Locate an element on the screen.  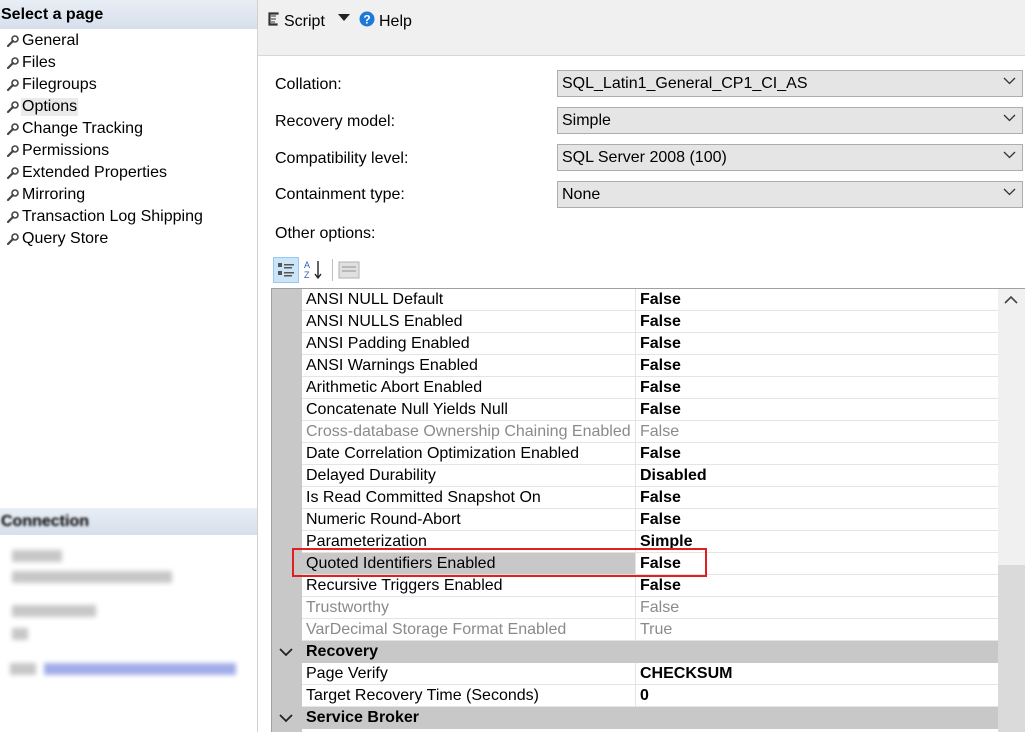
script-button: Script is located at coordinates (295, 21).